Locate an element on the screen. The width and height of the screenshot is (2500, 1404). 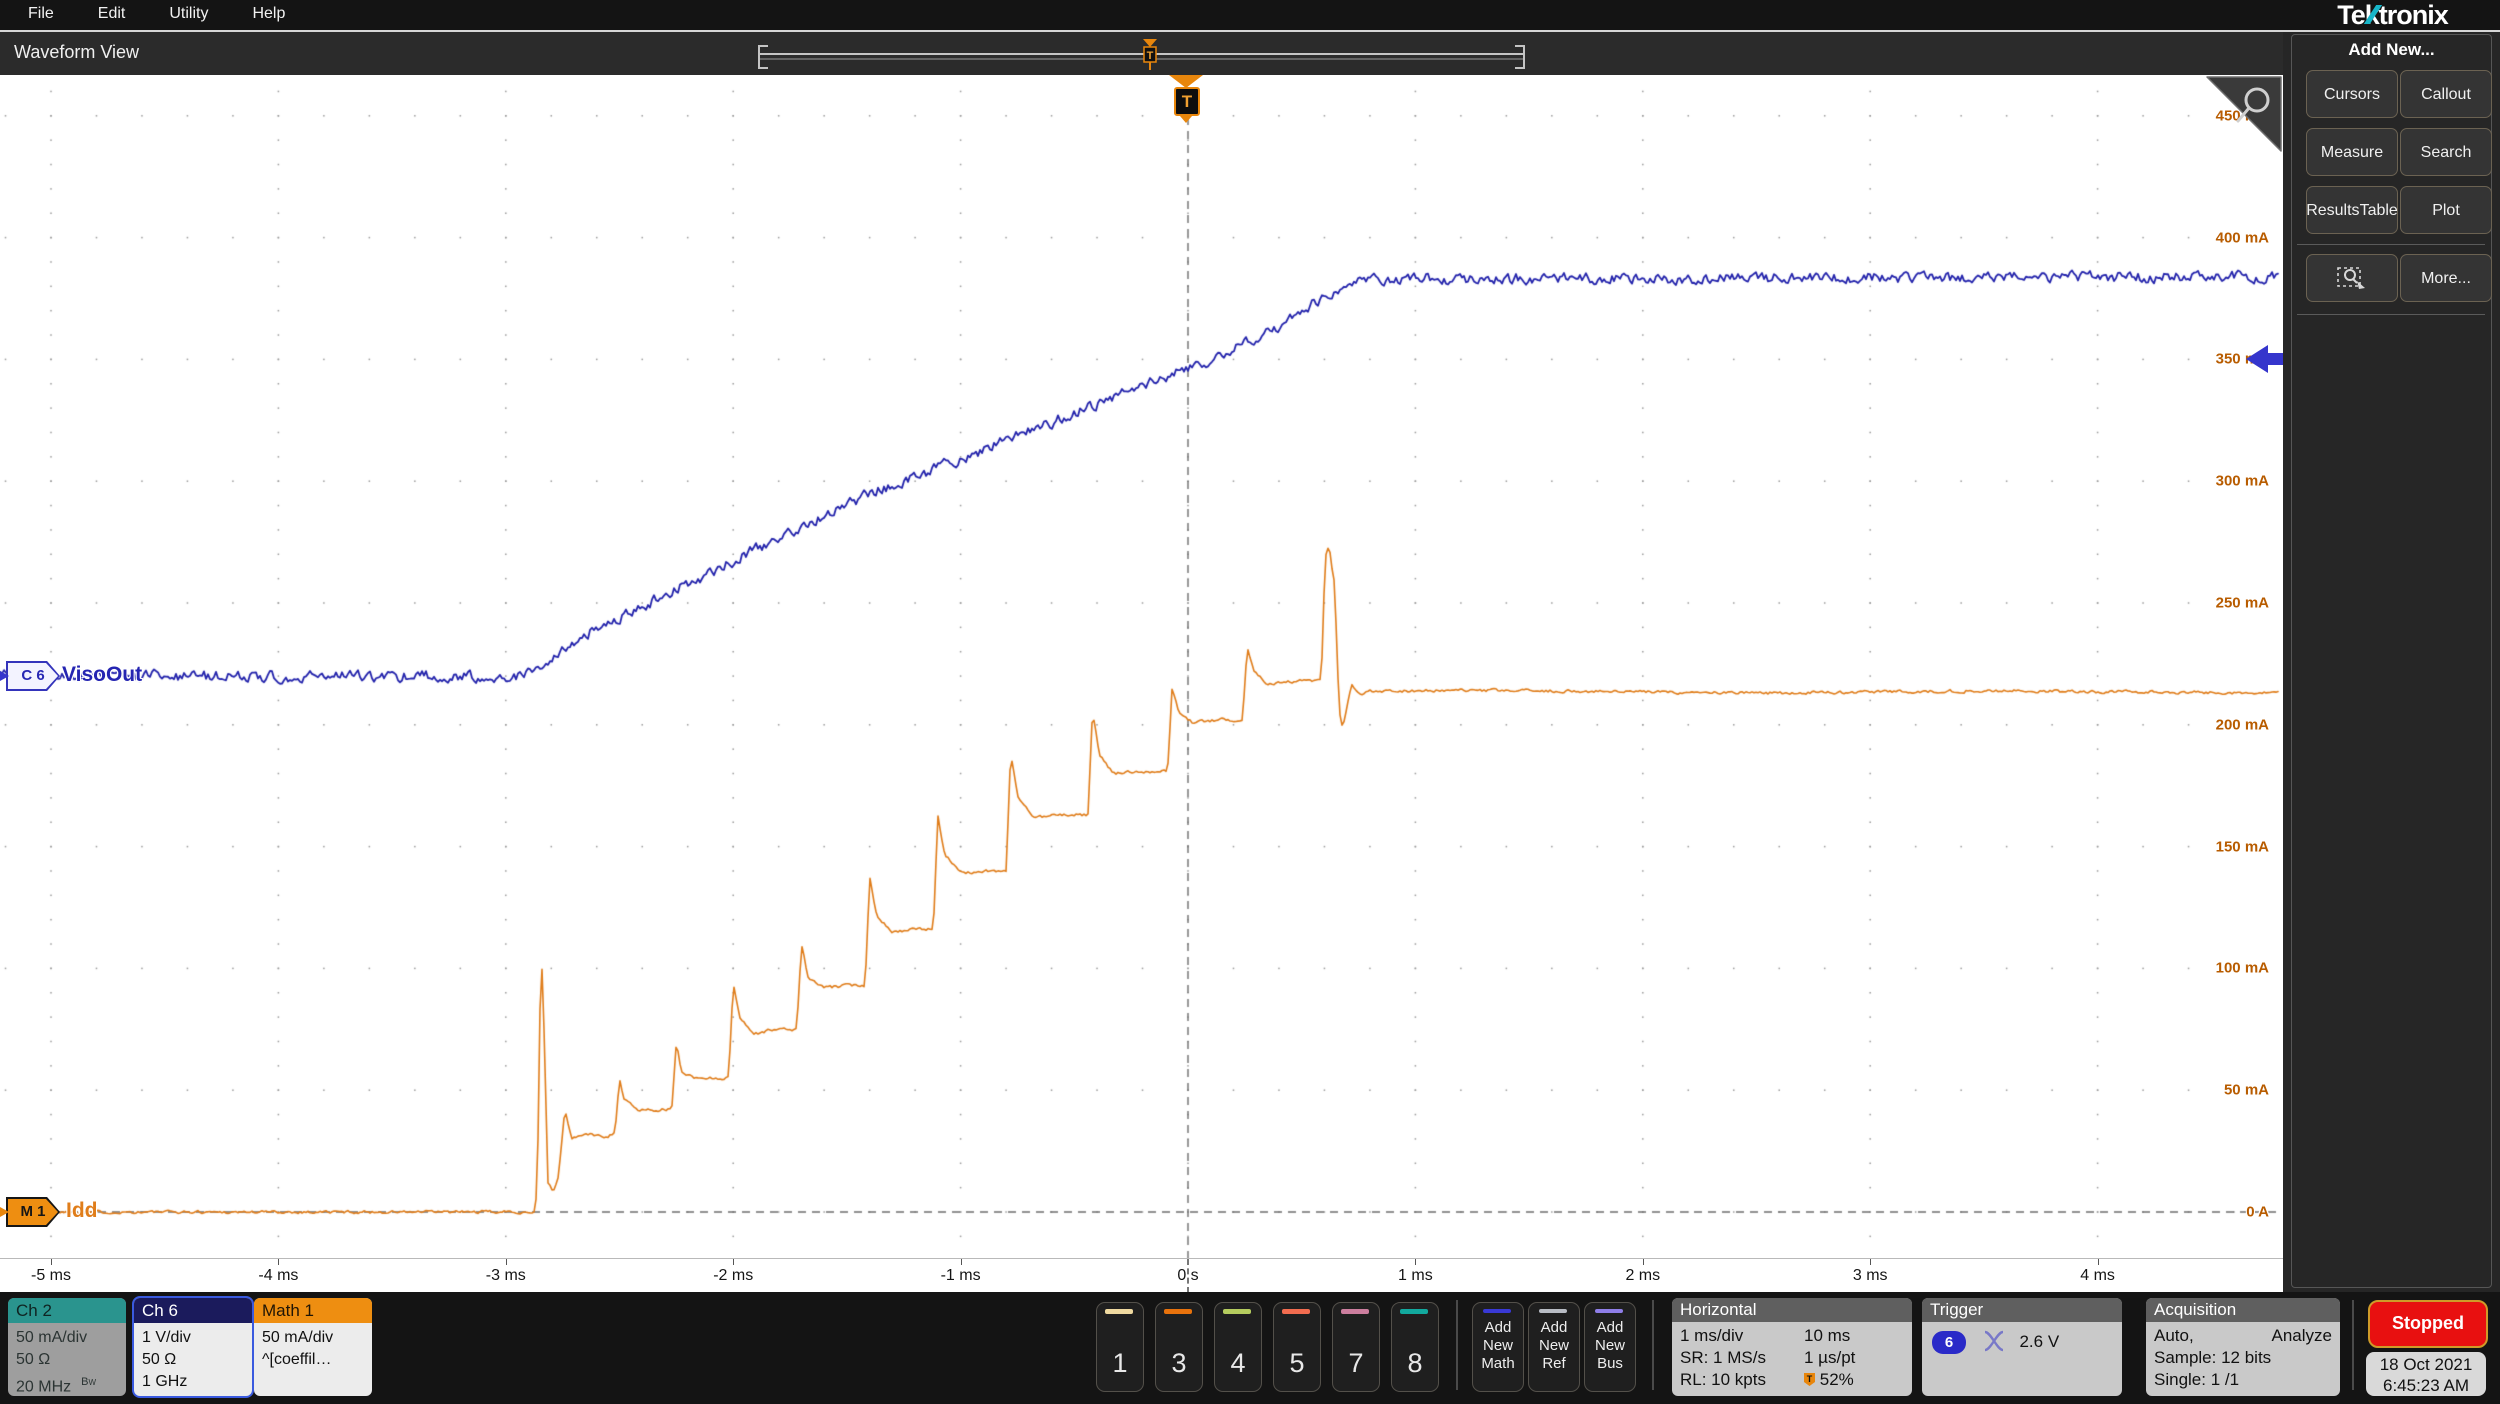
logo-k-slash: k is located at coordinates (2372, 15).